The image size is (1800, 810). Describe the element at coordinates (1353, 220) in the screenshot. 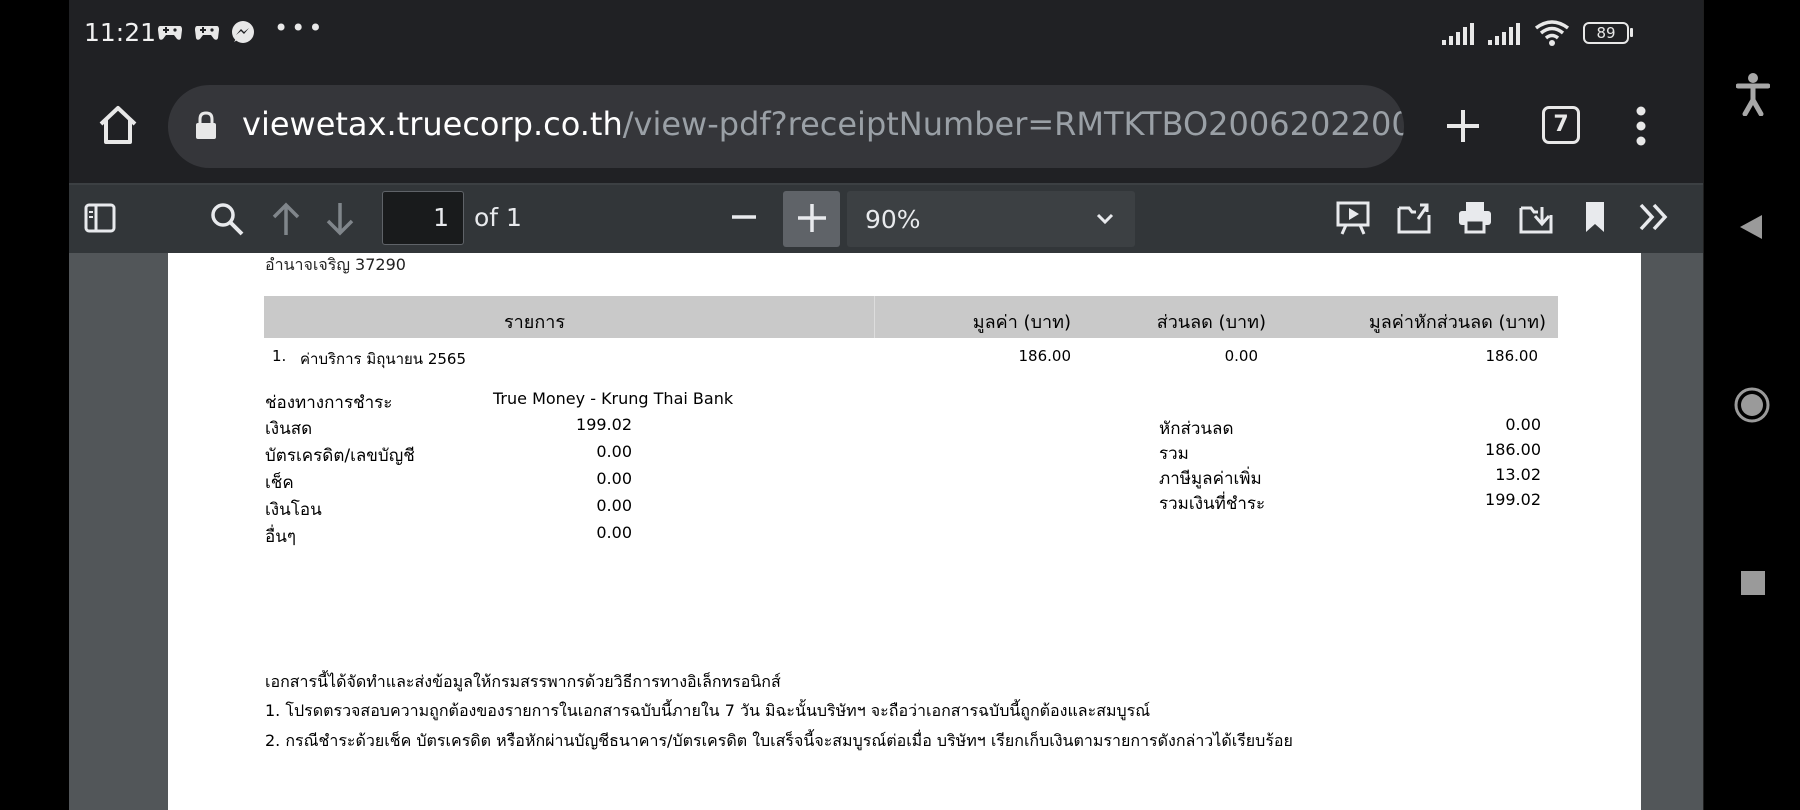

I see `present-icon` at that location.